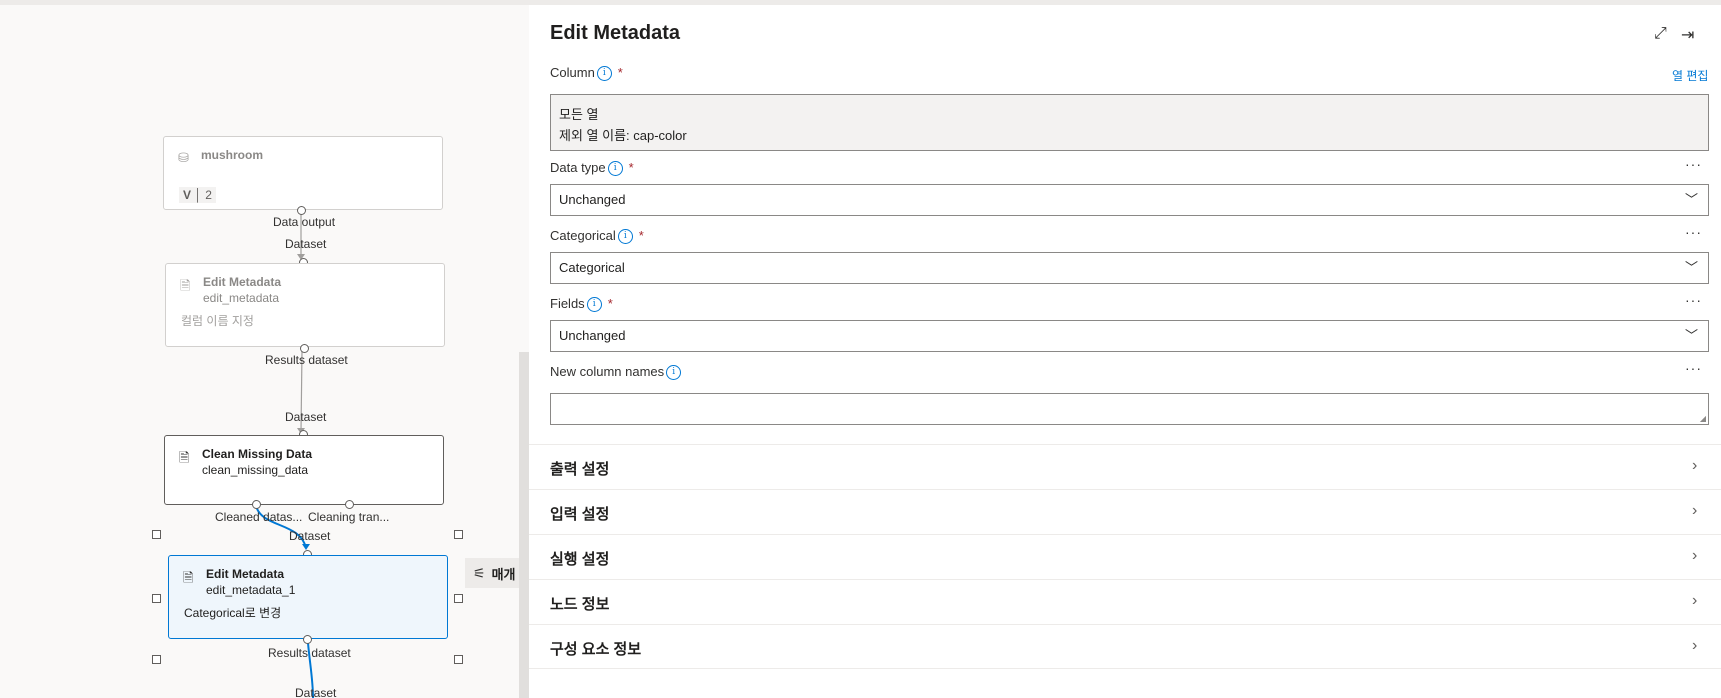  What do you see at coordinates (616, 372) in the screenshot?
I see `new-column-names-label: New column names i` at bounding box center [616, 372].